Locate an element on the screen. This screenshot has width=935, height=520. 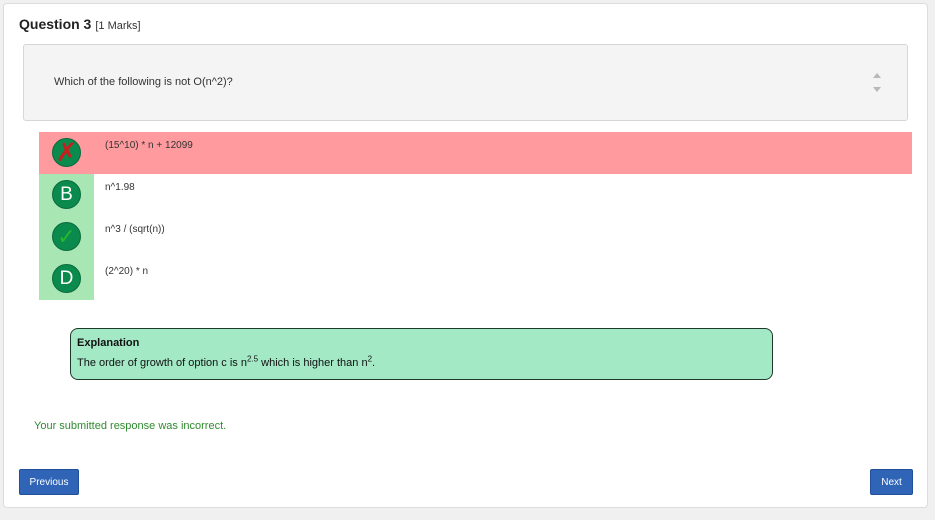
option-d-letter-icon: D is located at coordinates (66, 278).